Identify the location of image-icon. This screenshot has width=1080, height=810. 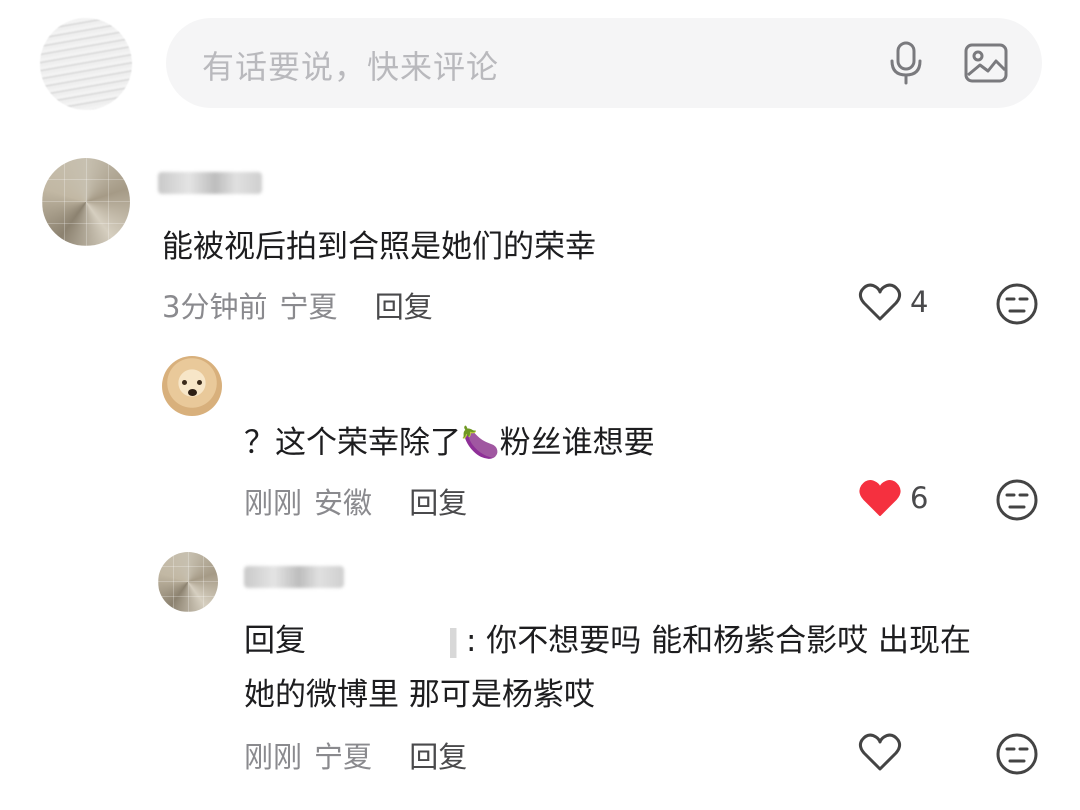
(986, 63).